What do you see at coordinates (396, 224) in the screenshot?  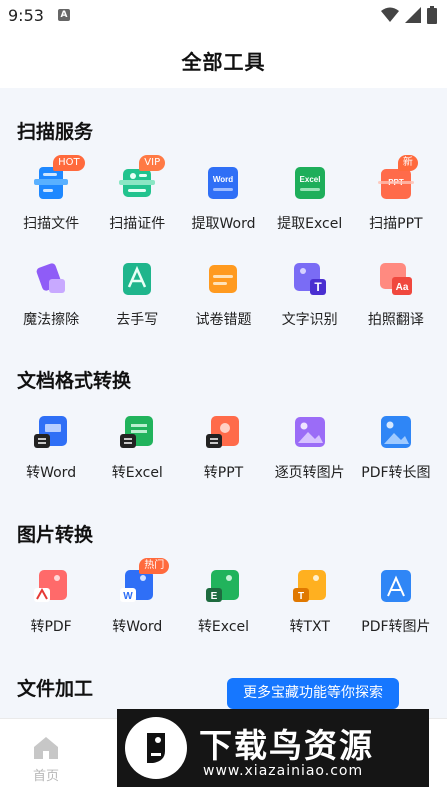 I see `tool-label: 扫描PPT` at bounding box center [396, 224].